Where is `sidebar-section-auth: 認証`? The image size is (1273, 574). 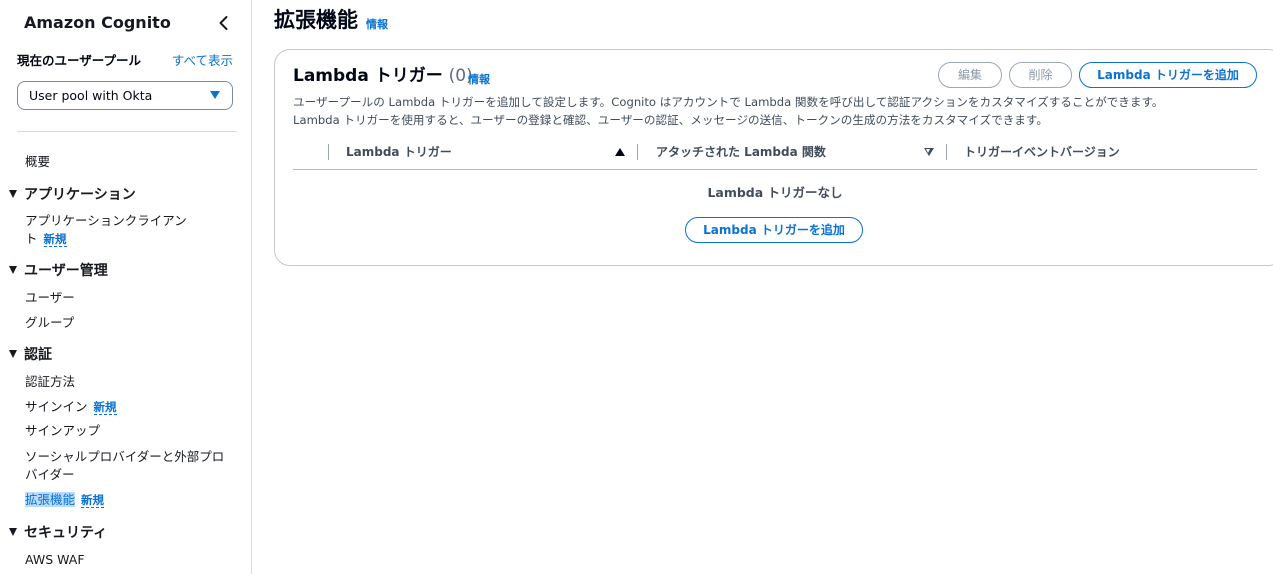 sidebar-section-auth: 認証 is located at coordinates (30, 355).